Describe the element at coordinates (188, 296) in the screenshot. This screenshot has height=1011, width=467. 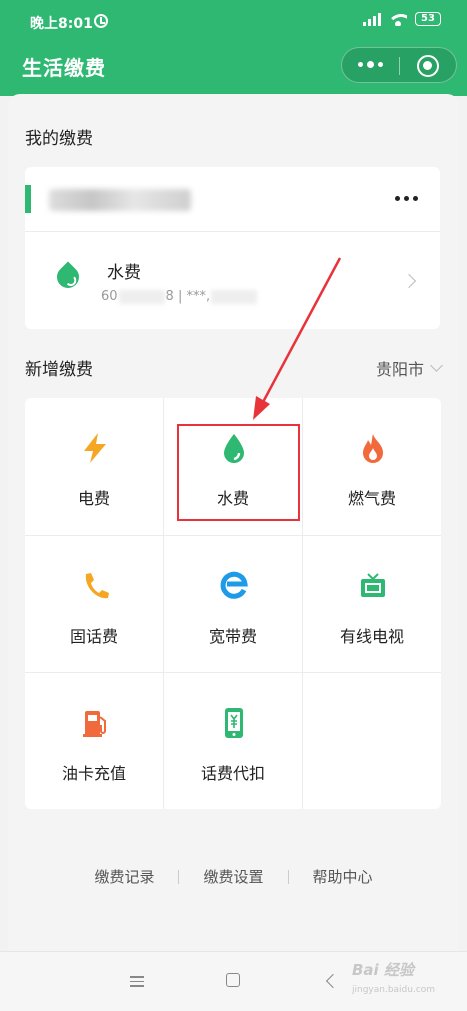
I see `account-mid: 8 | ***,` at that location.